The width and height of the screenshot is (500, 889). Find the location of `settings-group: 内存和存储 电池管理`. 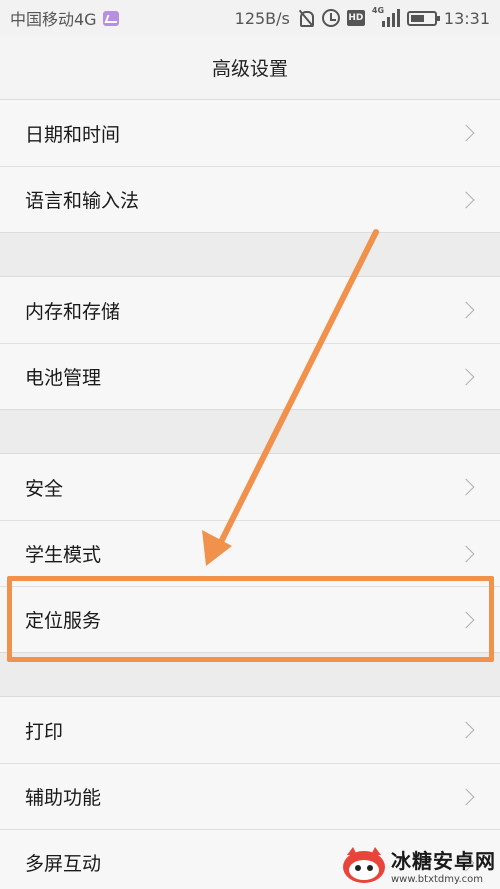

settings-group: 内存和存储 电池管理 is located at coordinates (250, 343).